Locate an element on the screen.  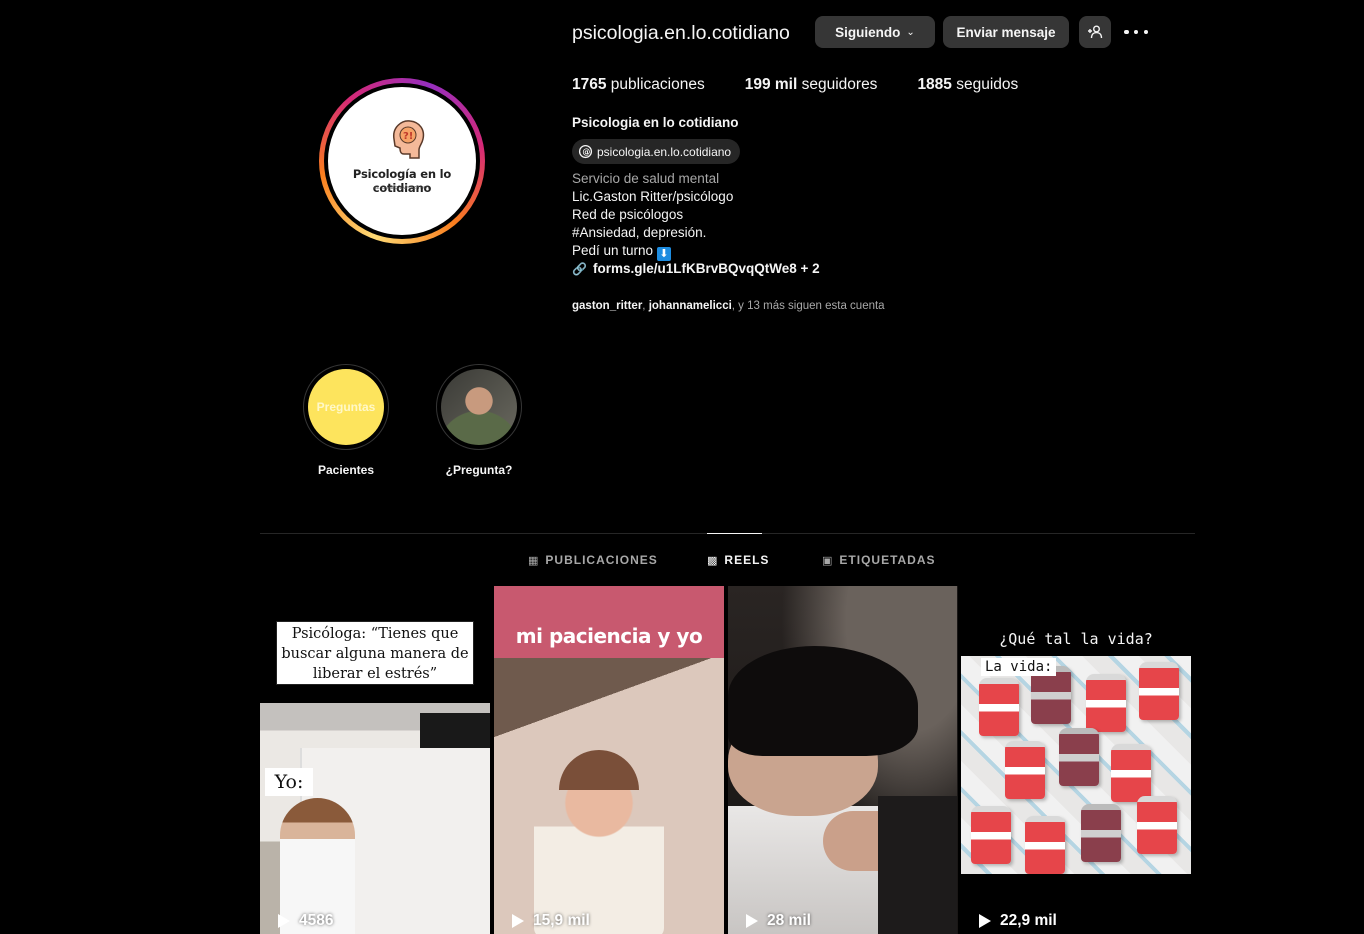
reel-thumbnail: mi paciencia y yo 15,9 mil is located at coordinates (609, 760).